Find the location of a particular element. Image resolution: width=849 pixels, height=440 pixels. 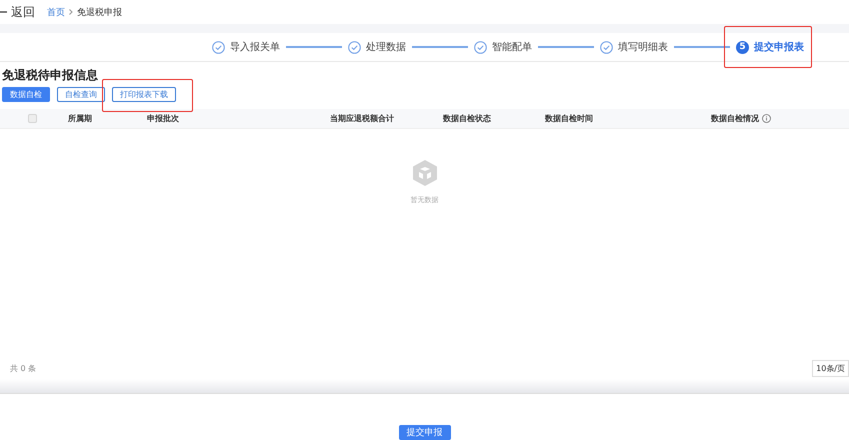

dash-icon is located at coordinates (3, 12).